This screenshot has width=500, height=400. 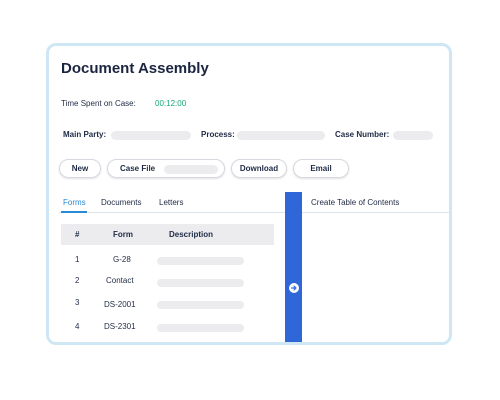 I want to click on row-form: G-28, so click(x=122, y=259).